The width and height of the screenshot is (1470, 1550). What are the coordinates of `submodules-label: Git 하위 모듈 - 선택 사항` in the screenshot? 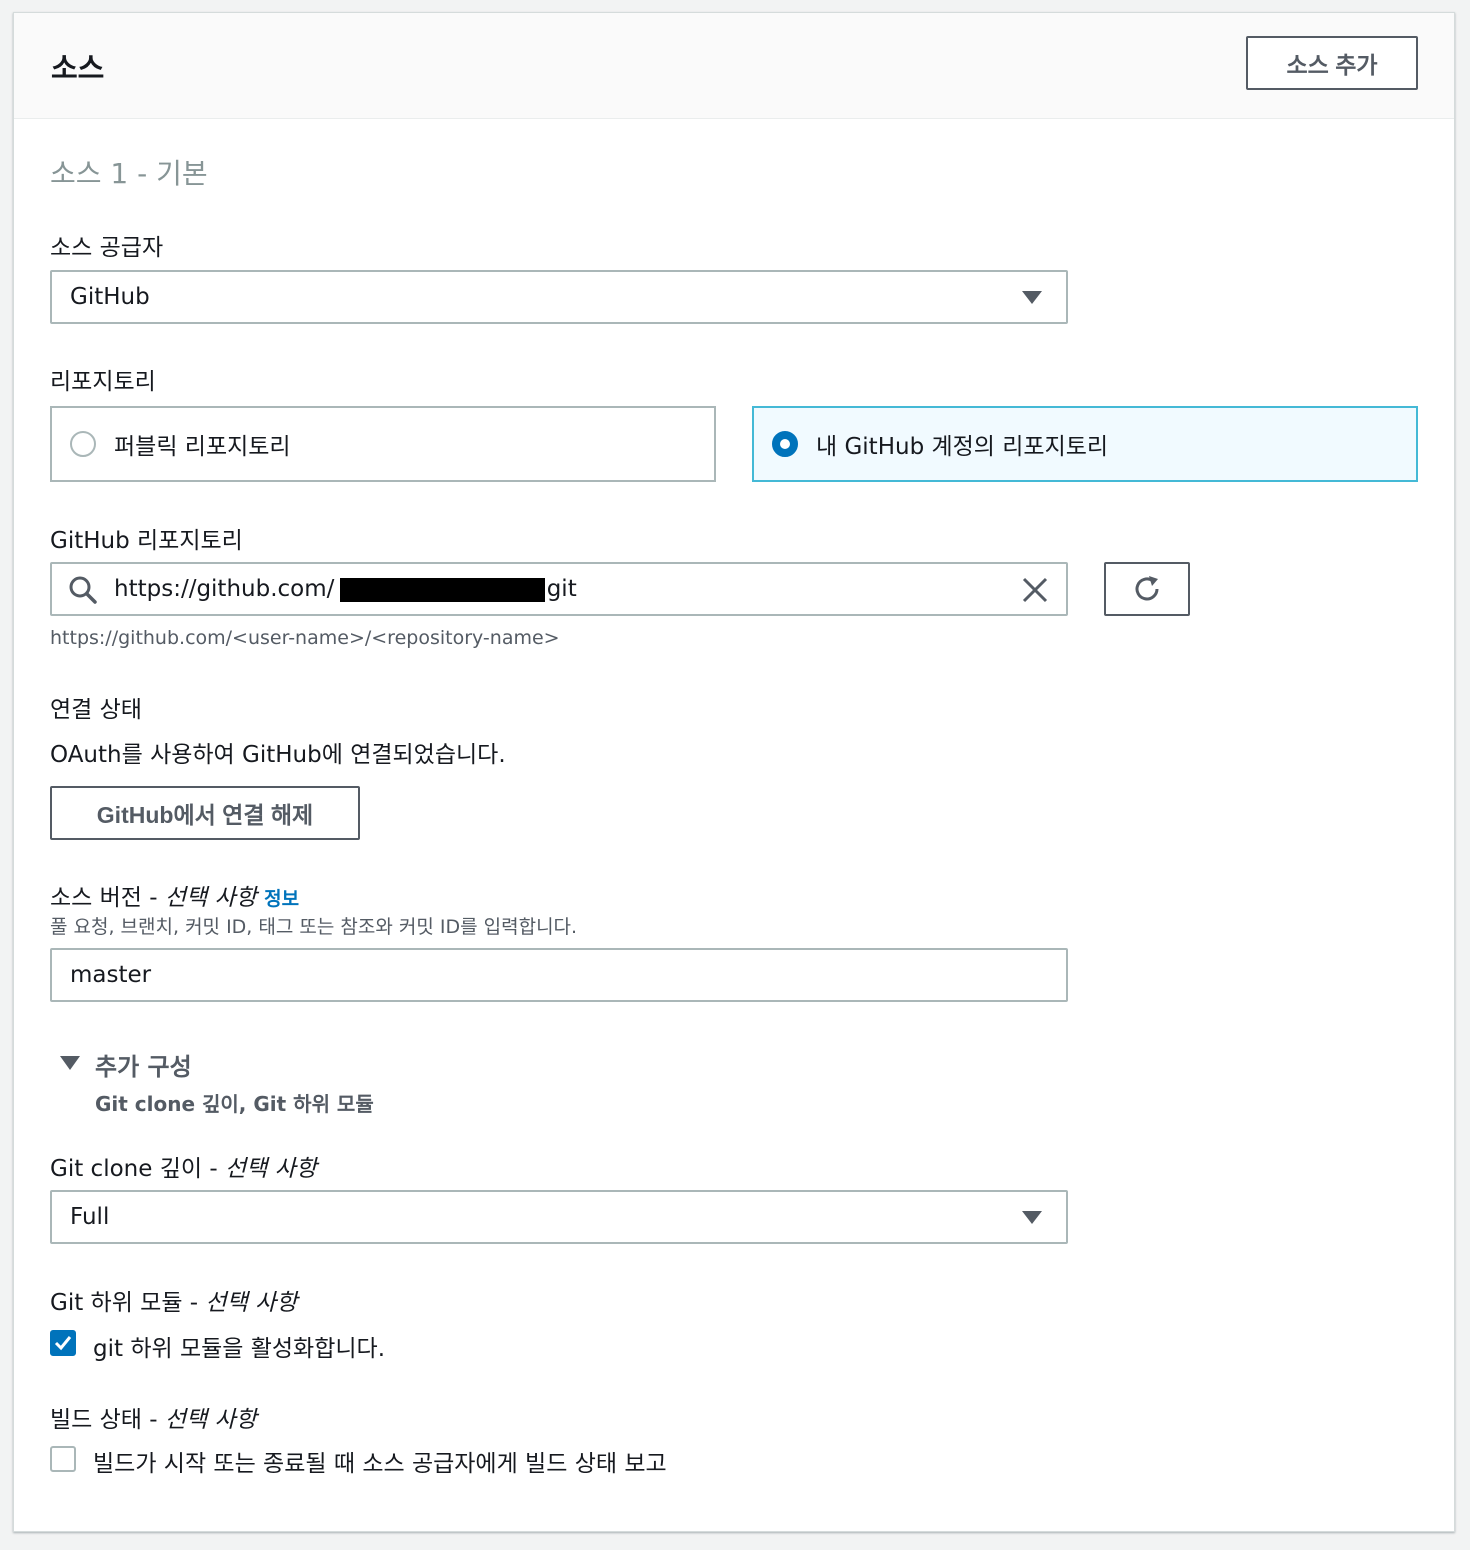 It's located at (173, 1300).